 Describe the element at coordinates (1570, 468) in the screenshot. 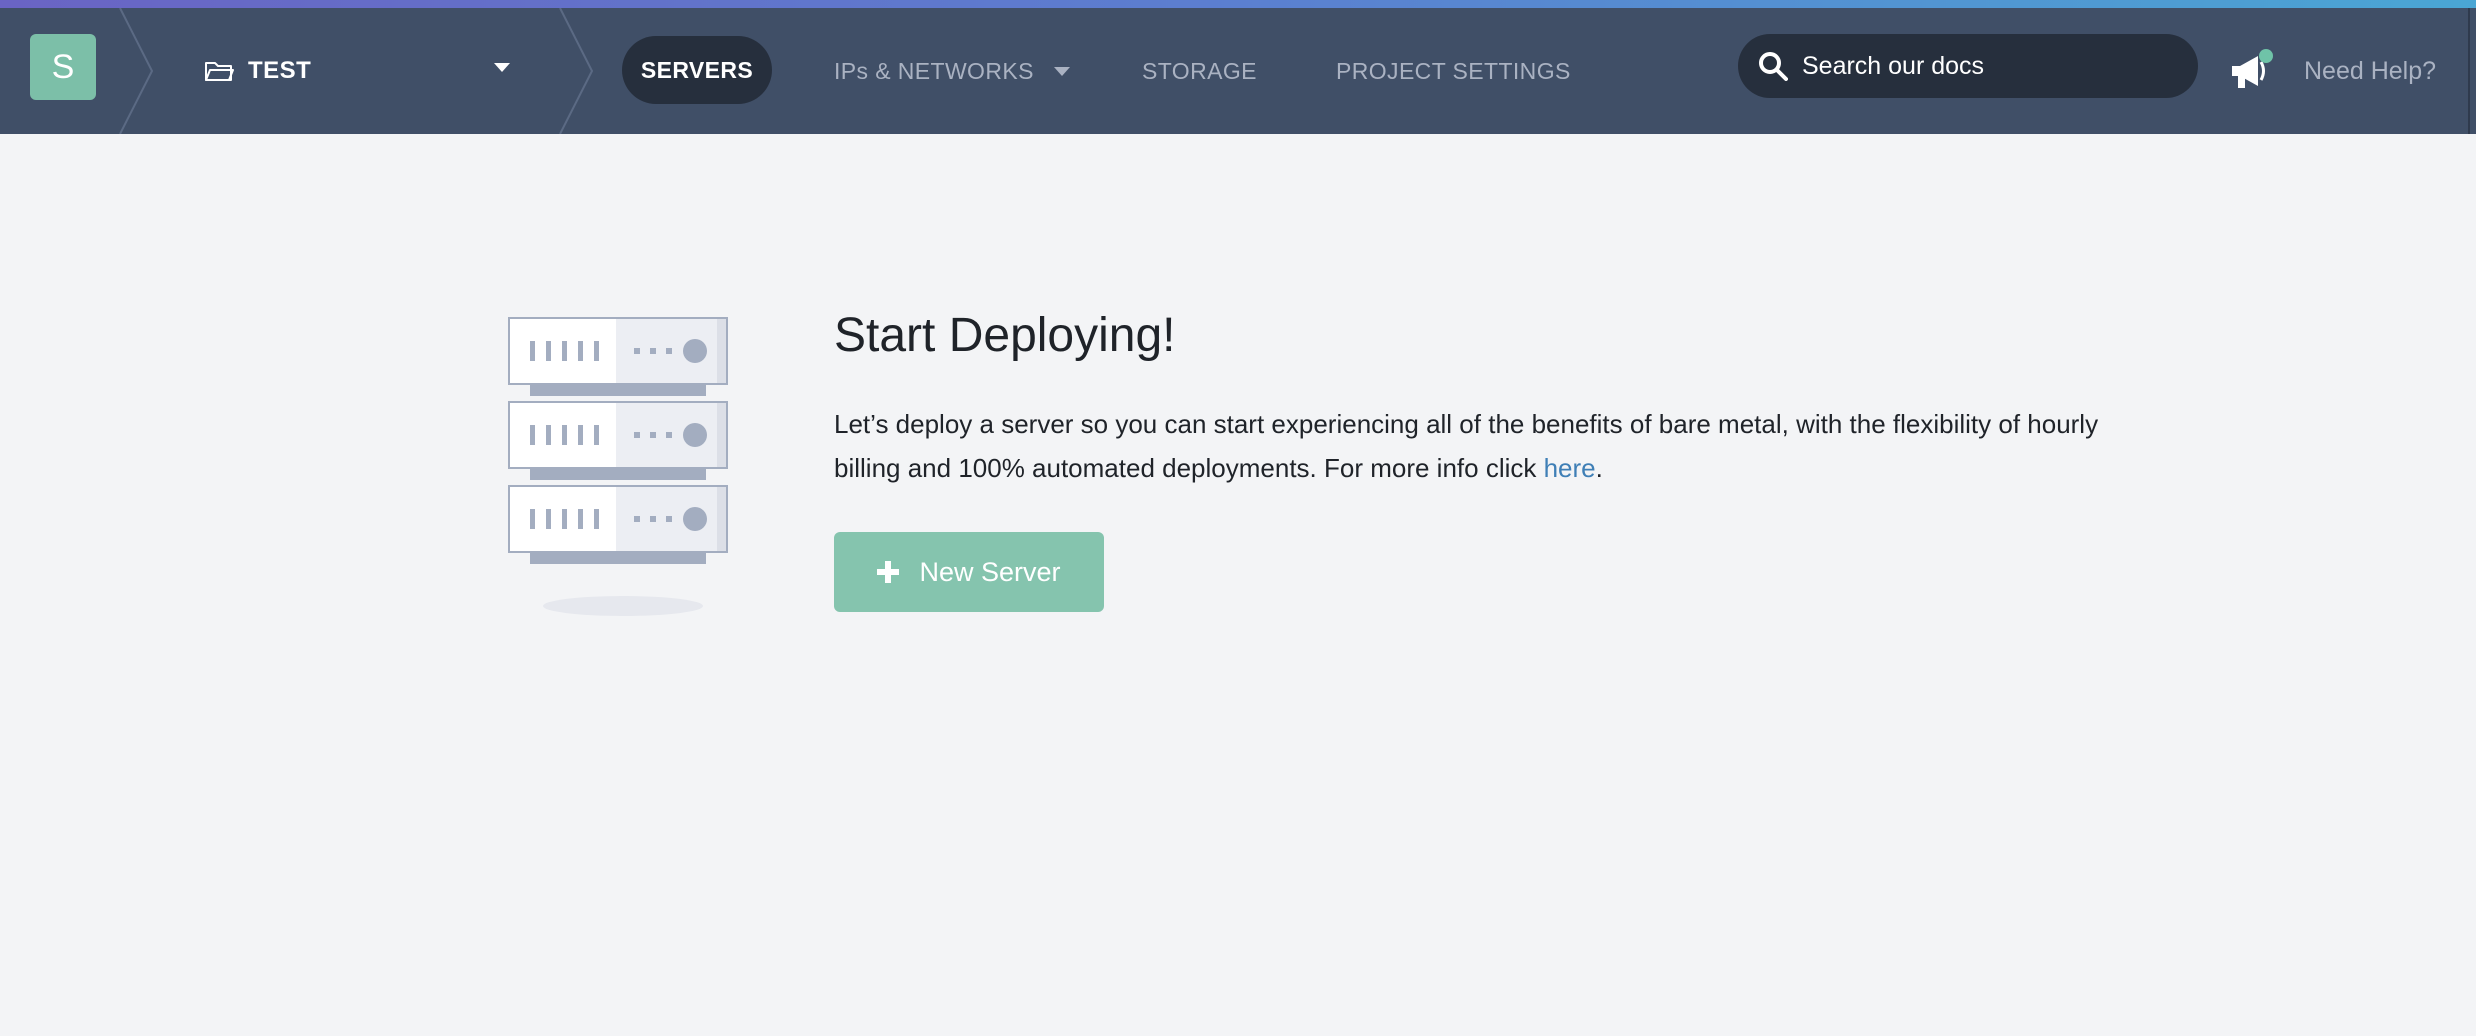

I see `more-info-link: here` at that location.